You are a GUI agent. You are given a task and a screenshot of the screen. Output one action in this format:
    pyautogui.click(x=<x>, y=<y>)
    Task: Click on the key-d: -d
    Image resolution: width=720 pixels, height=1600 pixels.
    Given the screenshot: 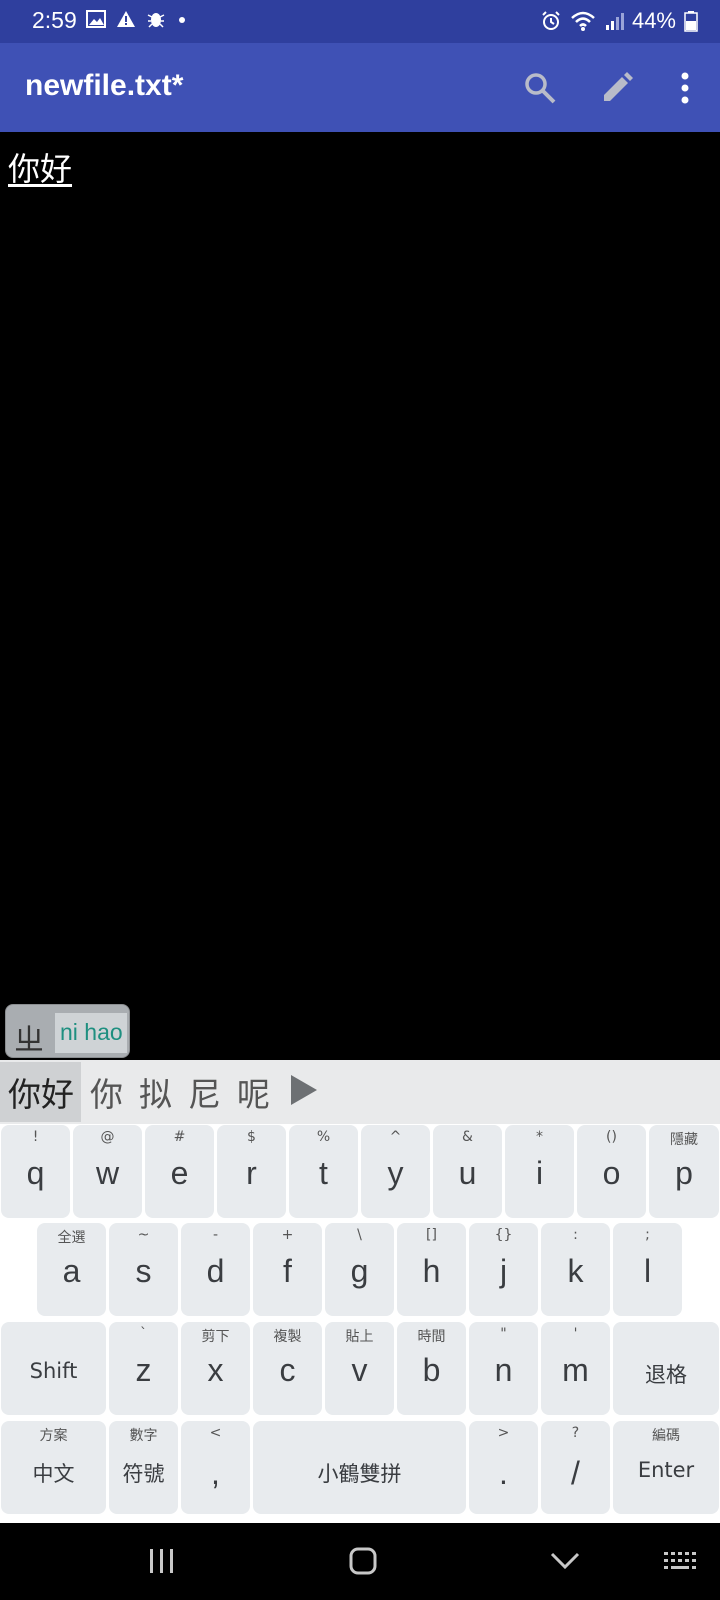 What is the action you would take?
    pyautogui.click(x=215, y=1269)
    